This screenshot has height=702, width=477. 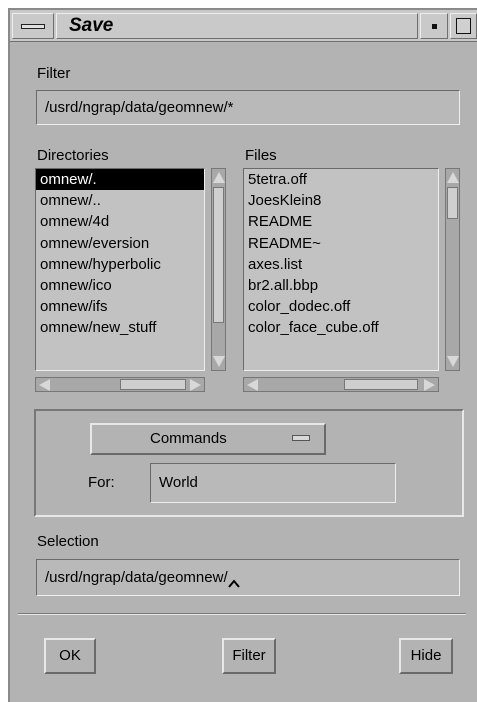 I want to click on directories-horizontal-scrollbar, so click(x=120, y=384).